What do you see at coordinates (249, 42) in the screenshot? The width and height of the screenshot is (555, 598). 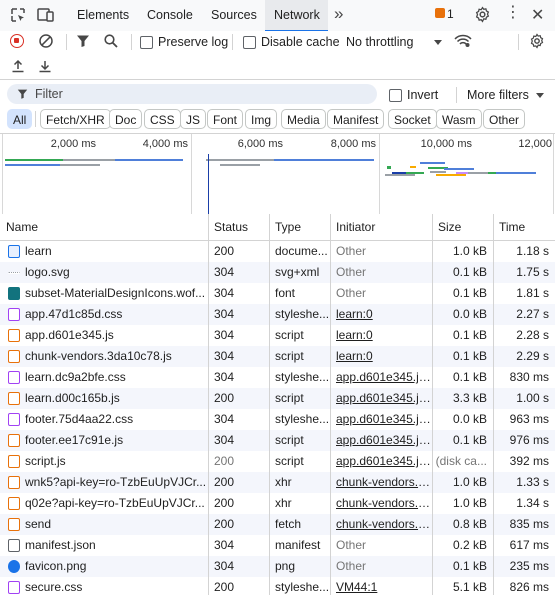 I see `disable-cache-checkbox` at bounding box center [249, 42].